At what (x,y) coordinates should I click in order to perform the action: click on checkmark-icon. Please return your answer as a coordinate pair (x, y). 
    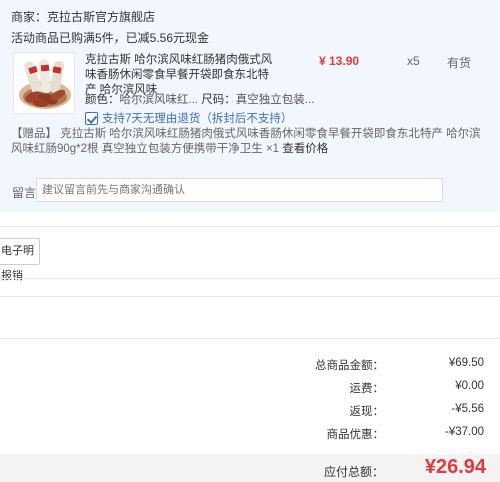
    Looking at the image, I should click on (91, 118).